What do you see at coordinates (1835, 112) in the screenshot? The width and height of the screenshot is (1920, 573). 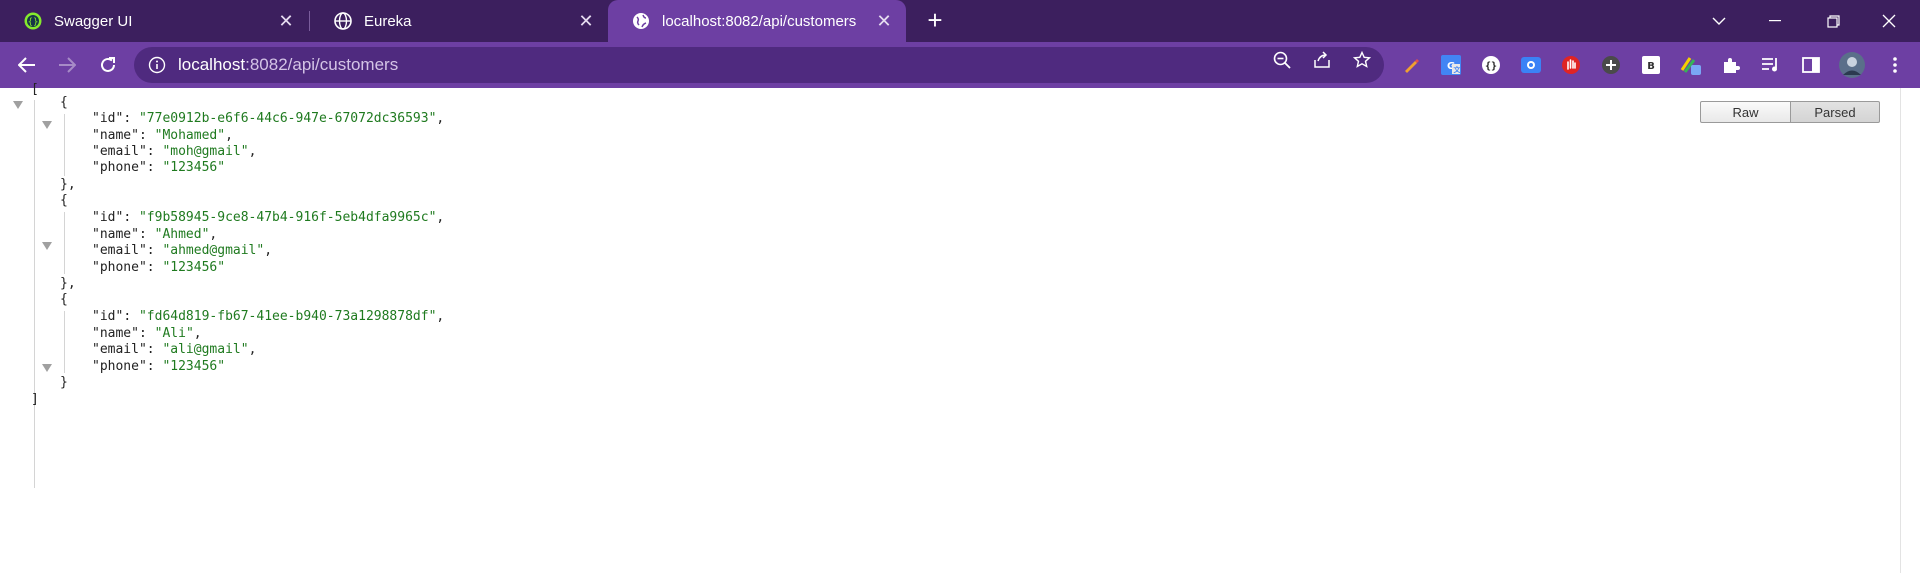 I see `parsed-button: Parsed` at bounding box center [1835, 112].